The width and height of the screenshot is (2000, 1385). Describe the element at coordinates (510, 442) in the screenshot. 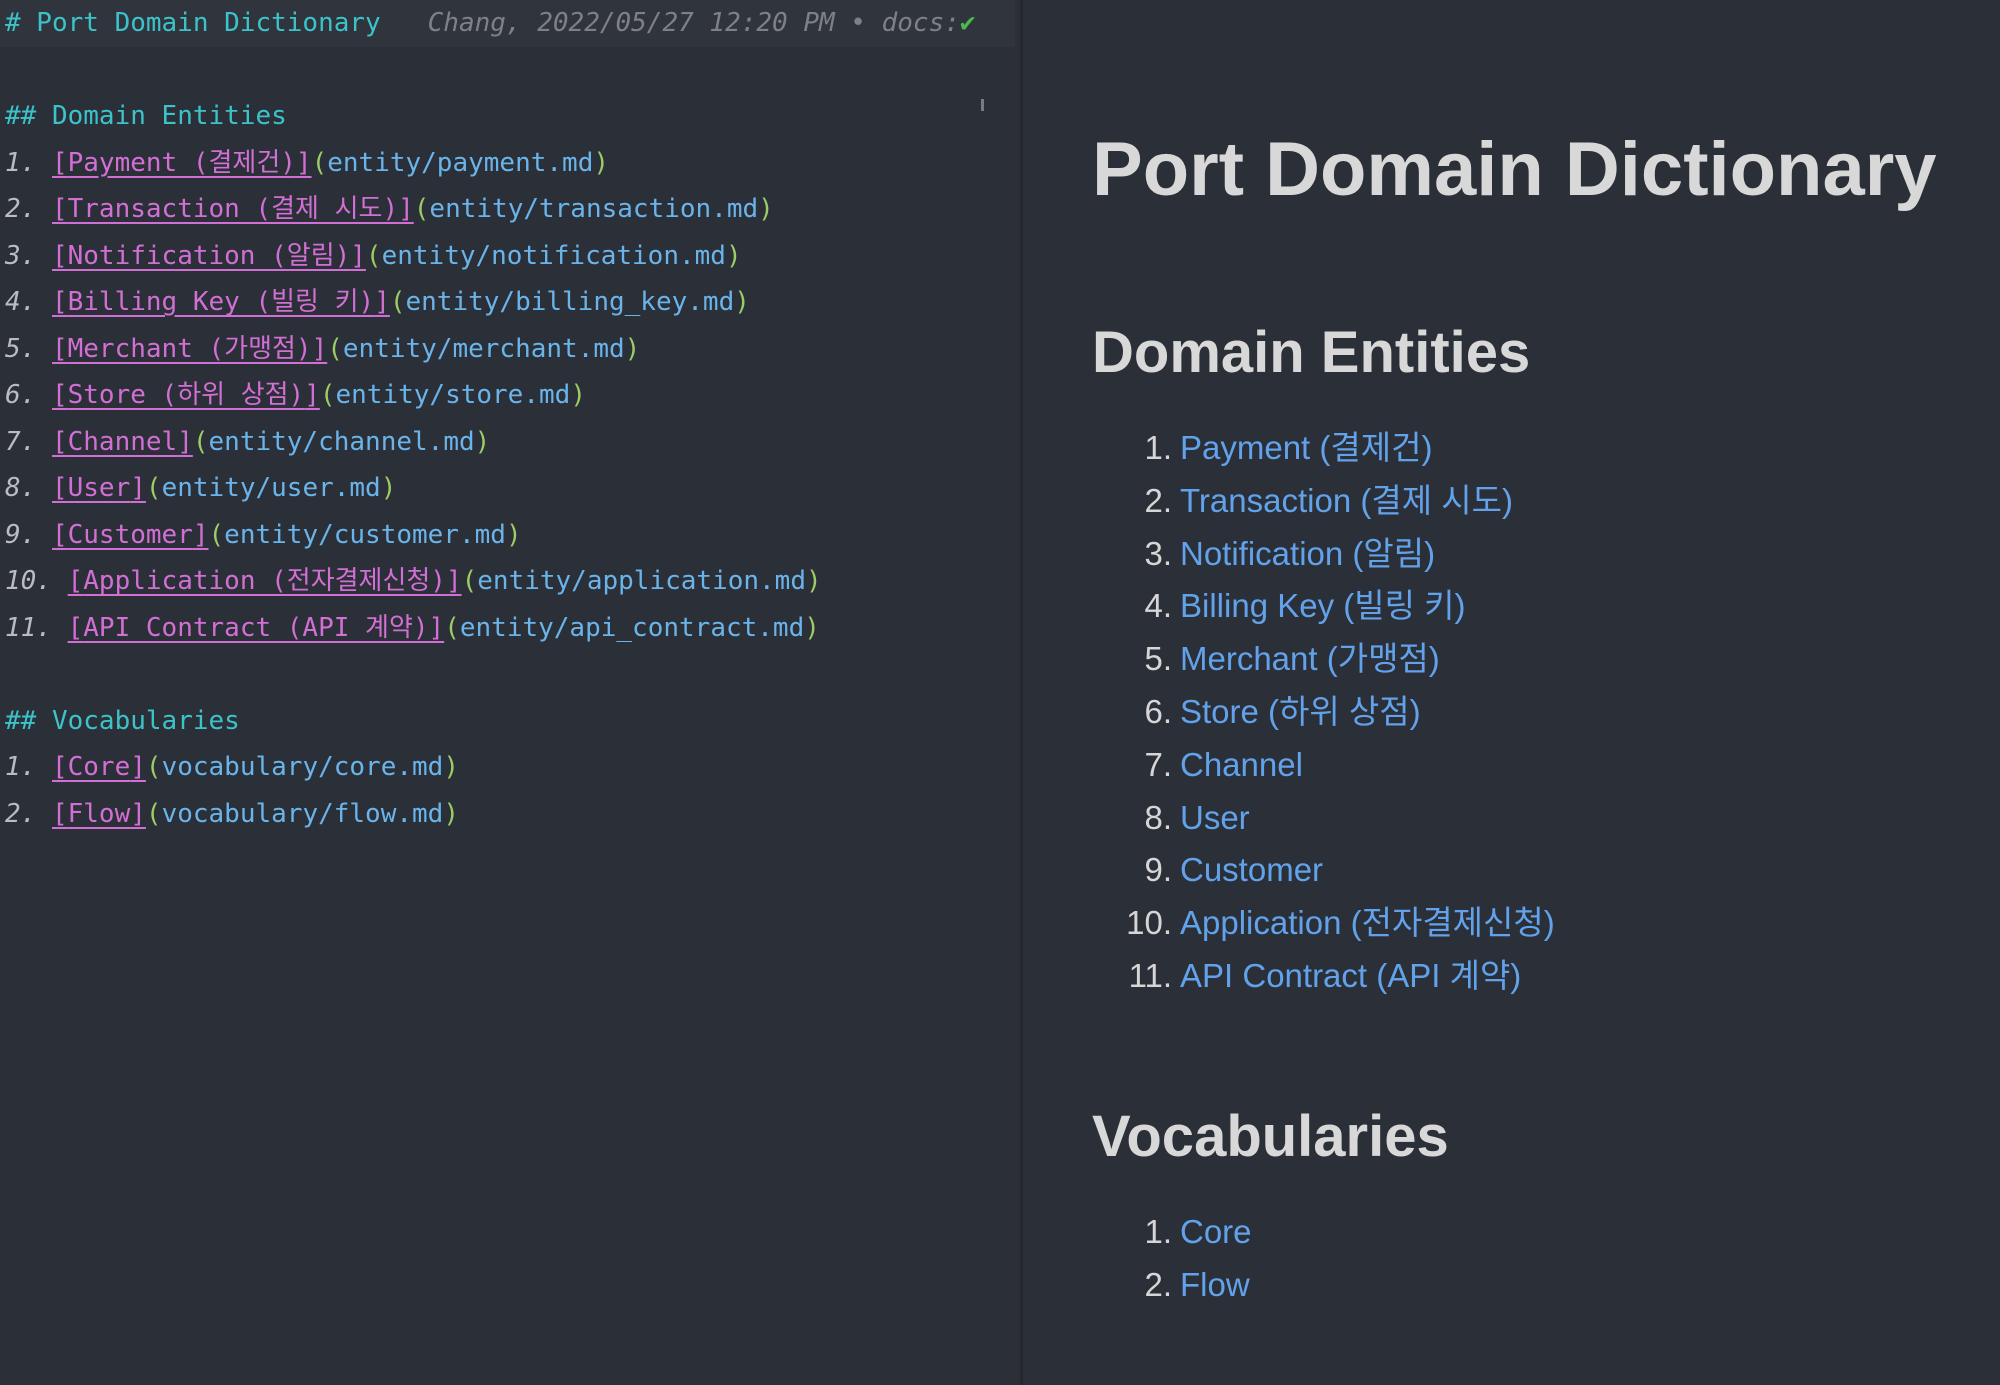

I see `editor-line-list-item: 7. [Channel](entity/channel.md)` at that location.